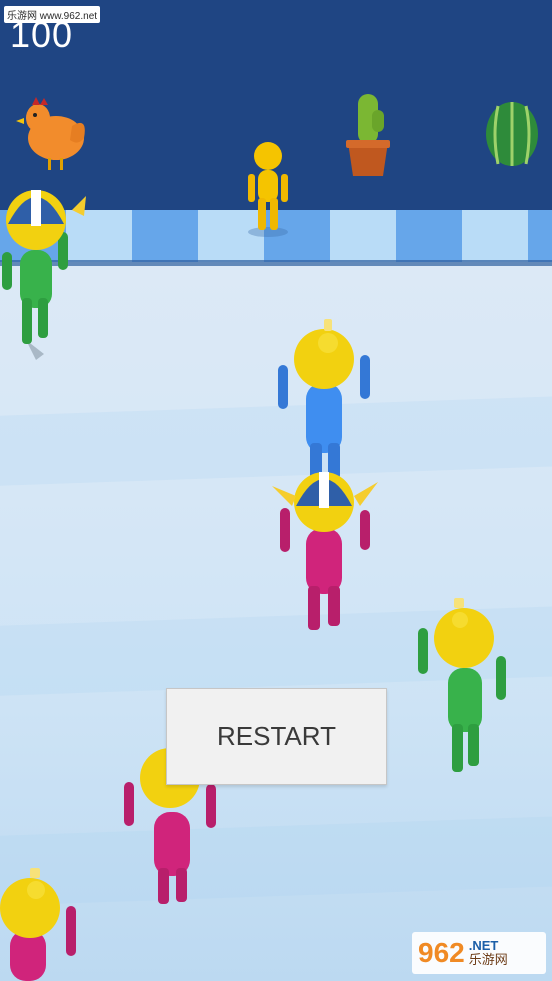 The height and width of the screenshot is (981, 552). Describe the element at coordinates (488, 959) in the screenshot. I see `logo-subtitle: 乐游网` at that location.